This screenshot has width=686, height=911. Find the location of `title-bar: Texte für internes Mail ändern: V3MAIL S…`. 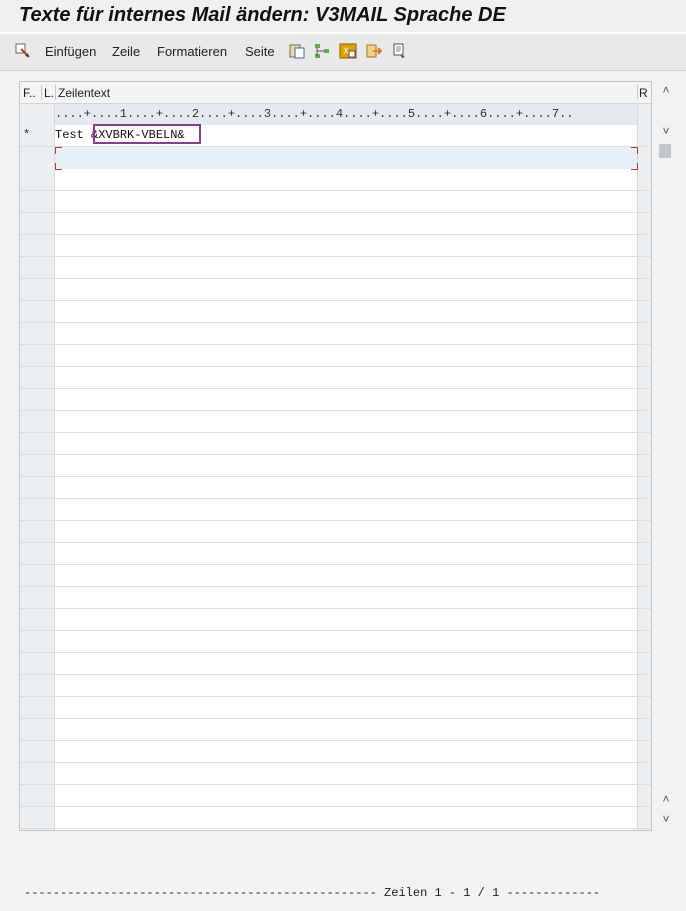

title-bar: Texte für internes Mail ändern: V3MAIL S… is located at coordinates (343, 16).